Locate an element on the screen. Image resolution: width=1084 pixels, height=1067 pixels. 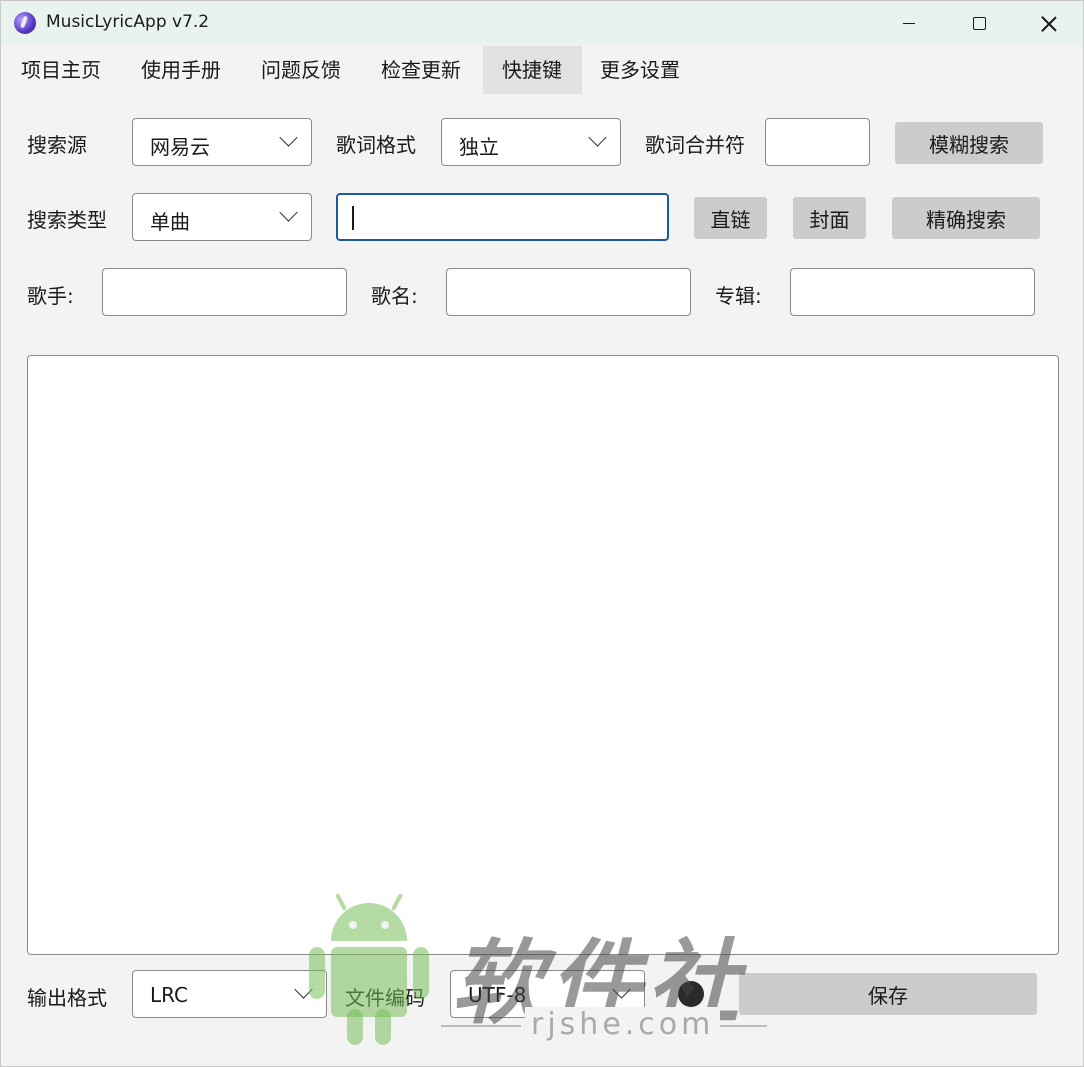
maximize-icon is located at coordinates (979, 23).